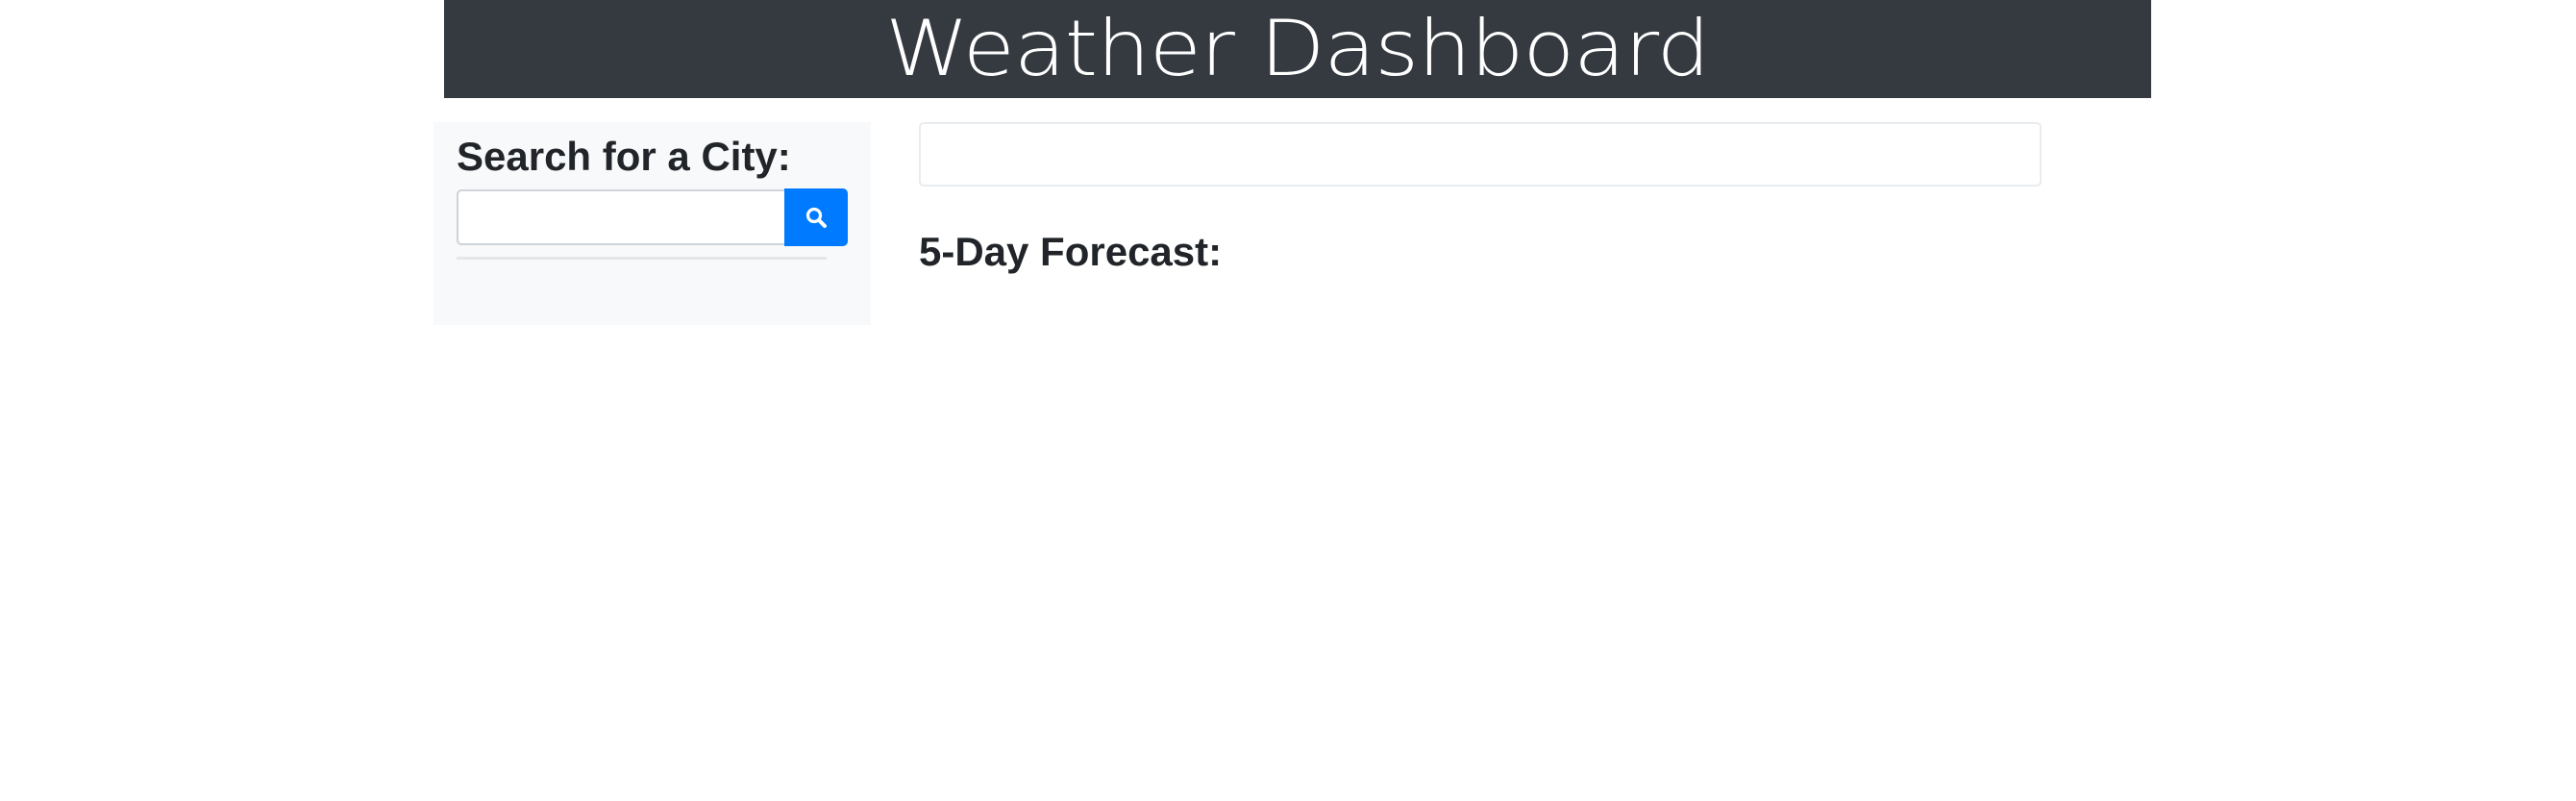 Image resolution: width=2576 pixels, height=801 pixels. I want to click on page-header: Weather Dashboard, so click(1297, 49).